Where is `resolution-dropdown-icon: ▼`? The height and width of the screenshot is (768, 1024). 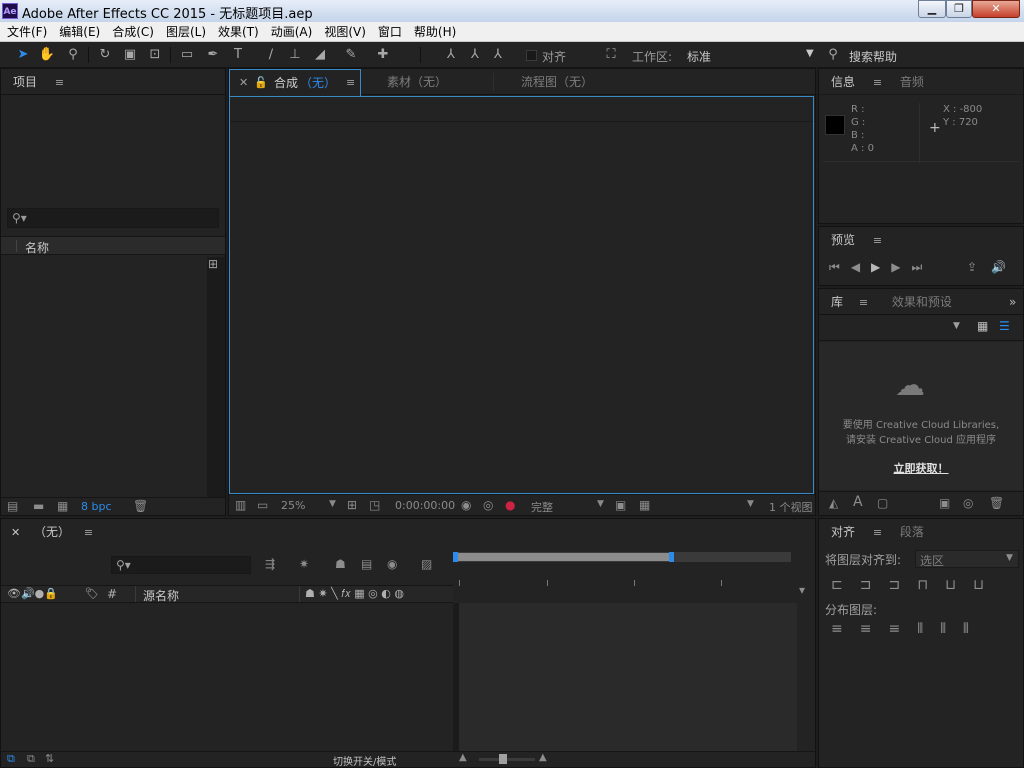 resolution-dropdown-icon: ▼ is located at coordinates (600, 504).